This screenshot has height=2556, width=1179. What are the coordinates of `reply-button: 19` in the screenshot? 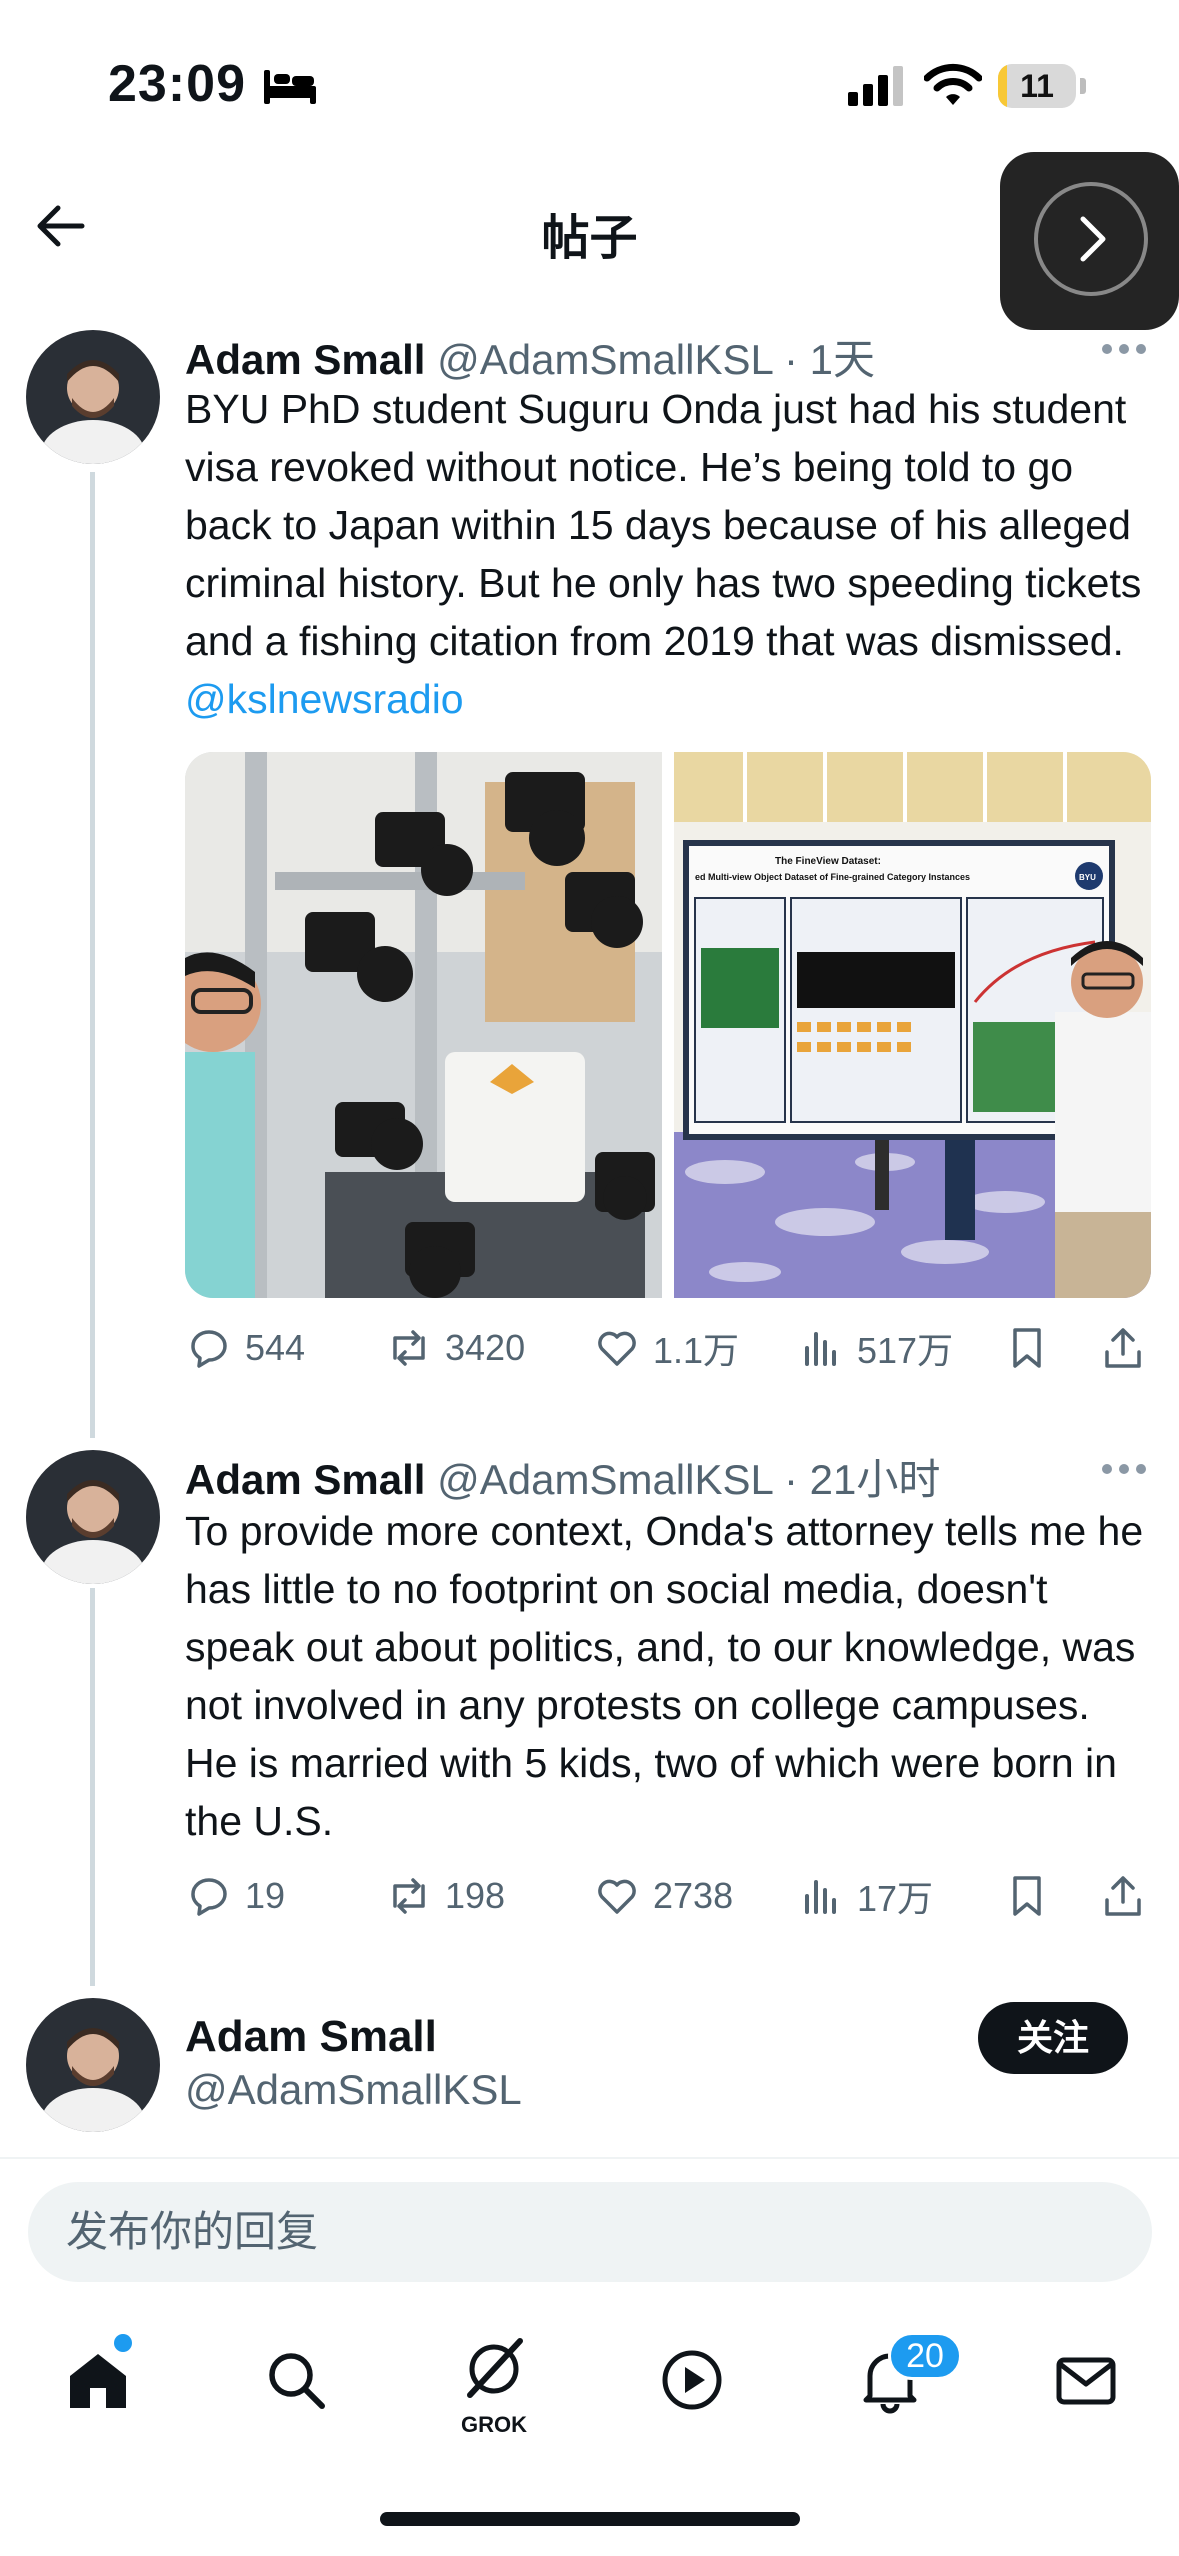 It's located at (235, 1896).